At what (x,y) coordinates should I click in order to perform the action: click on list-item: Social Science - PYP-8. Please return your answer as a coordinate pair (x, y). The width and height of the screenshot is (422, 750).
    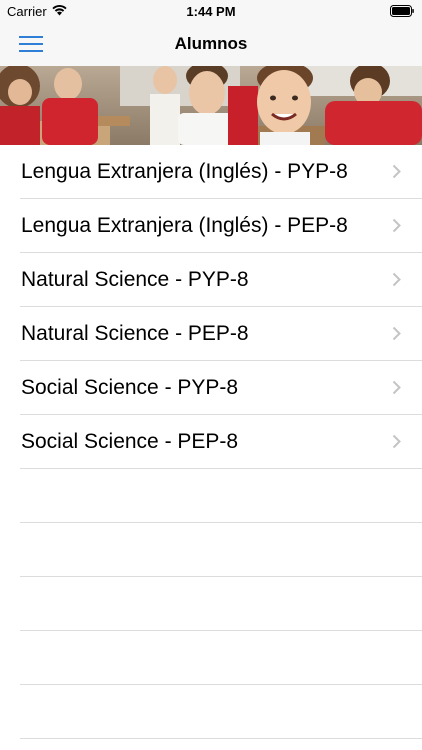
    Looking at the image, I should click on (211, 388).